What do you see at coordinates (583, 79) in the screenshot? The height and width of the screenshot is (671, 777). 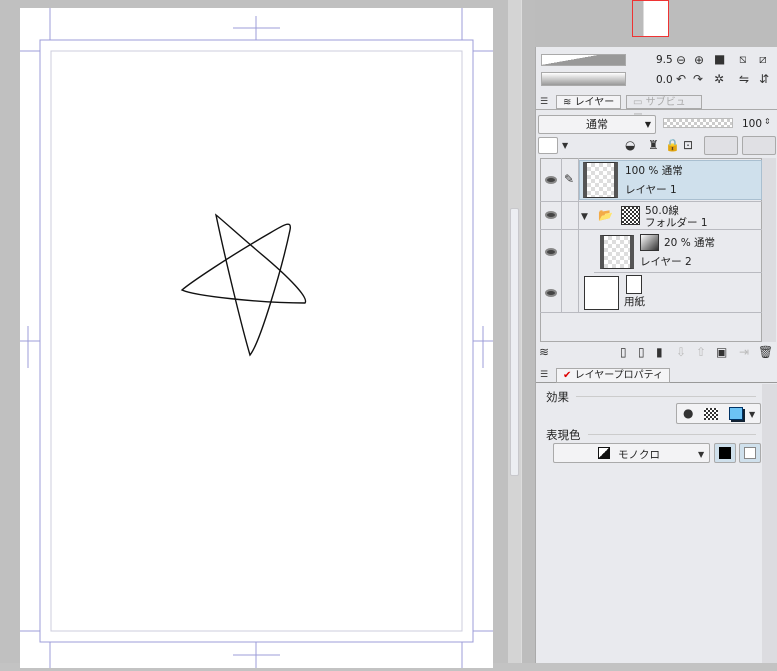 I see `rotation-slider` at bounding box center [583, 79].